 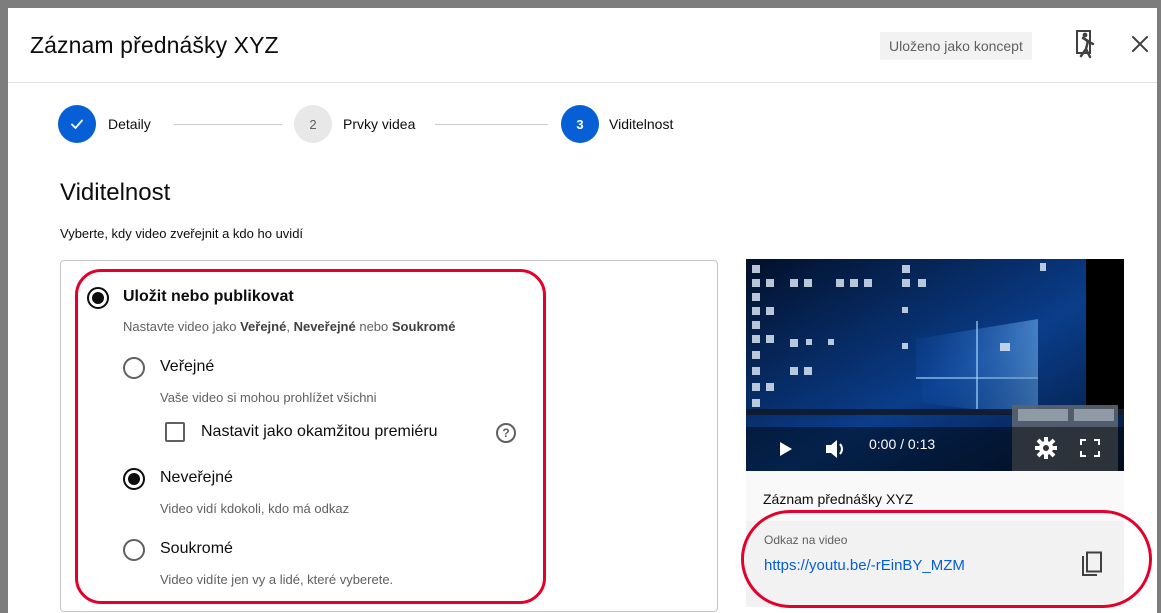 What do you see at coordinates (187, 367) in the screenshot?
I see `public-label: Veřejné` at bounding box center [187, 367].